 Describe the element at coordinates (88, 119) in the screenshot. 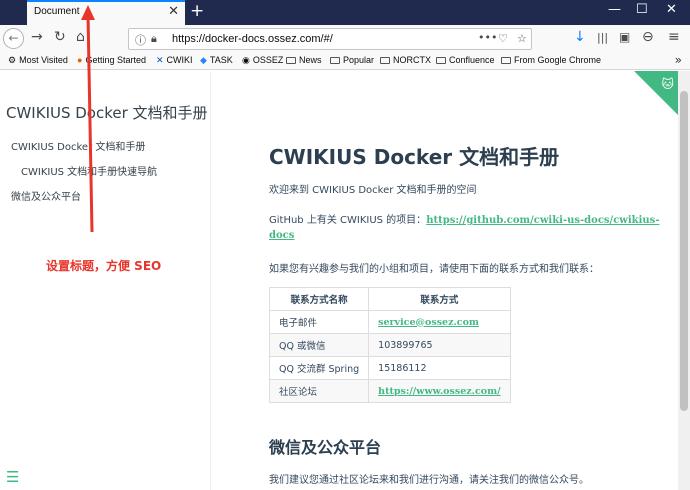

I see `annotation-arrow` at that location.